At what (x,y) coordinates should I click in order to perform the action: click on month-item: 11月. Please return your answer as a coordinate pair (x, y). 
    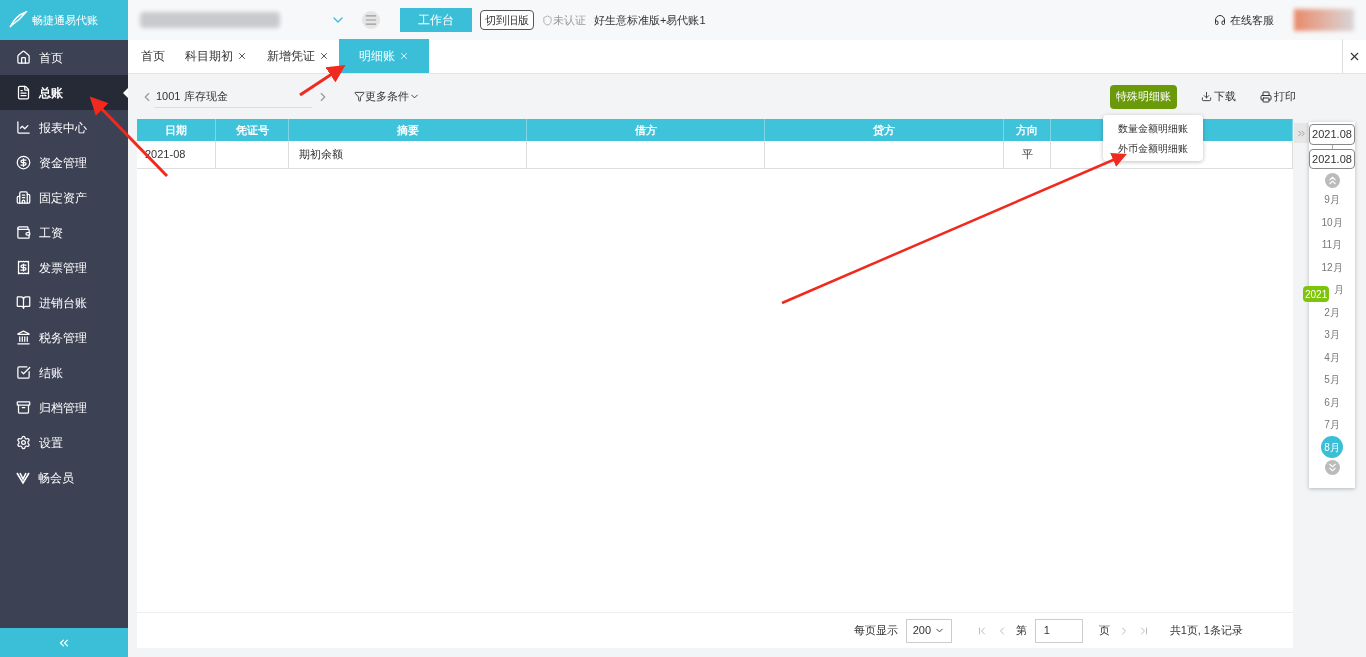
    Looking at the image, I should click on (1332, 244).